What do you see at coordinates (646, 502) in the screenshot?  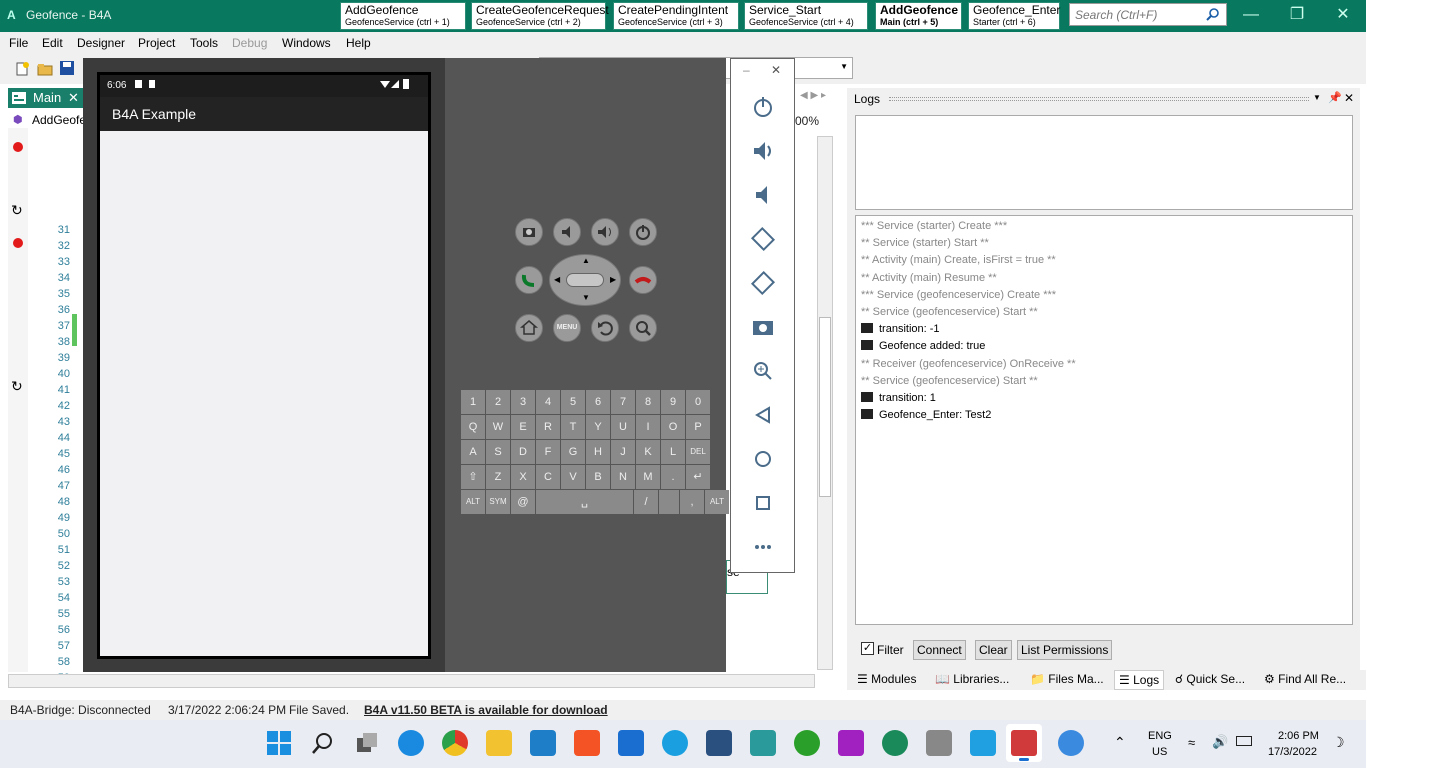 I see `keyboard-key: /` at bounding box center [646, 502].